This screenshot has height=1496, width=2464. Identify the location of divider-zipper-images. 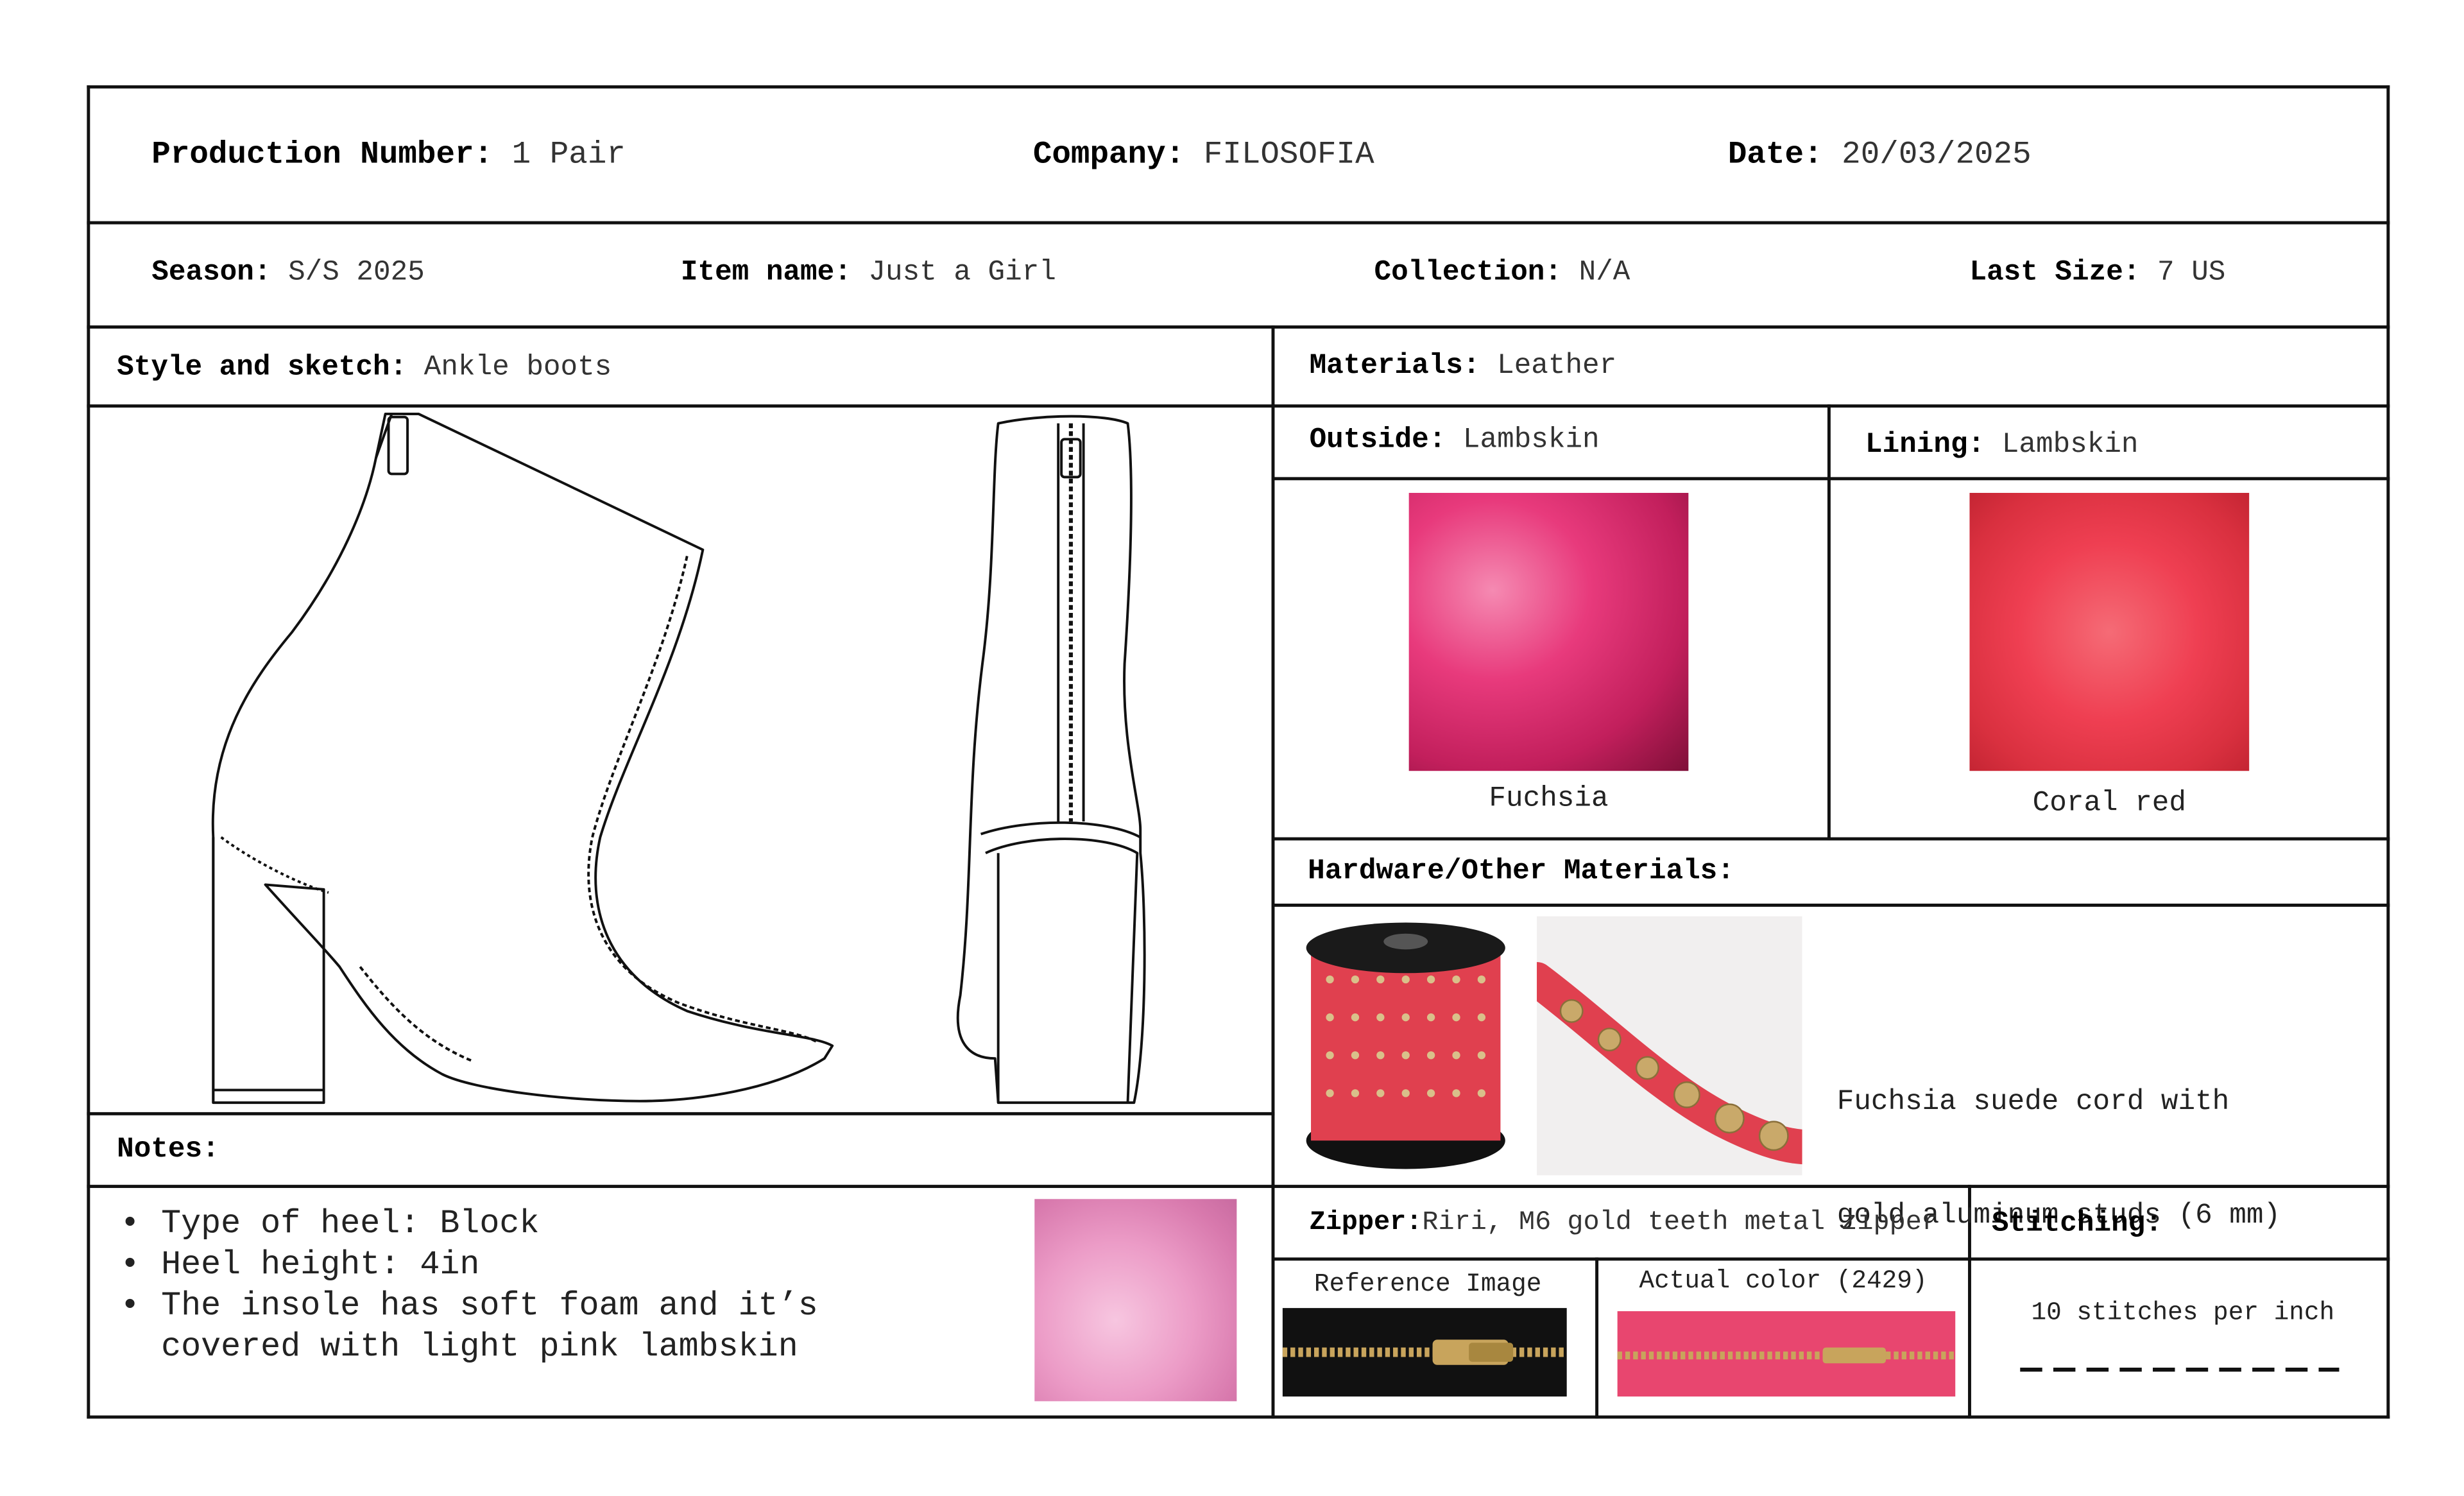
(1597, 1338).